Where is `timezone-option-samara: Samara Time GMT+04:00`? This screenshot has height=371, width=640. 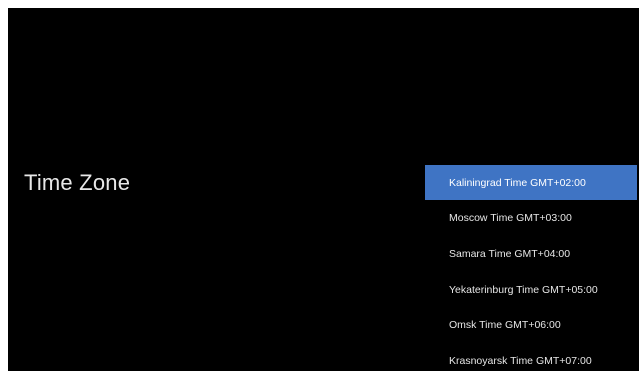
timezone-option-samara: Samara Time GMT+04:00 is located at coordinates (531, 253).